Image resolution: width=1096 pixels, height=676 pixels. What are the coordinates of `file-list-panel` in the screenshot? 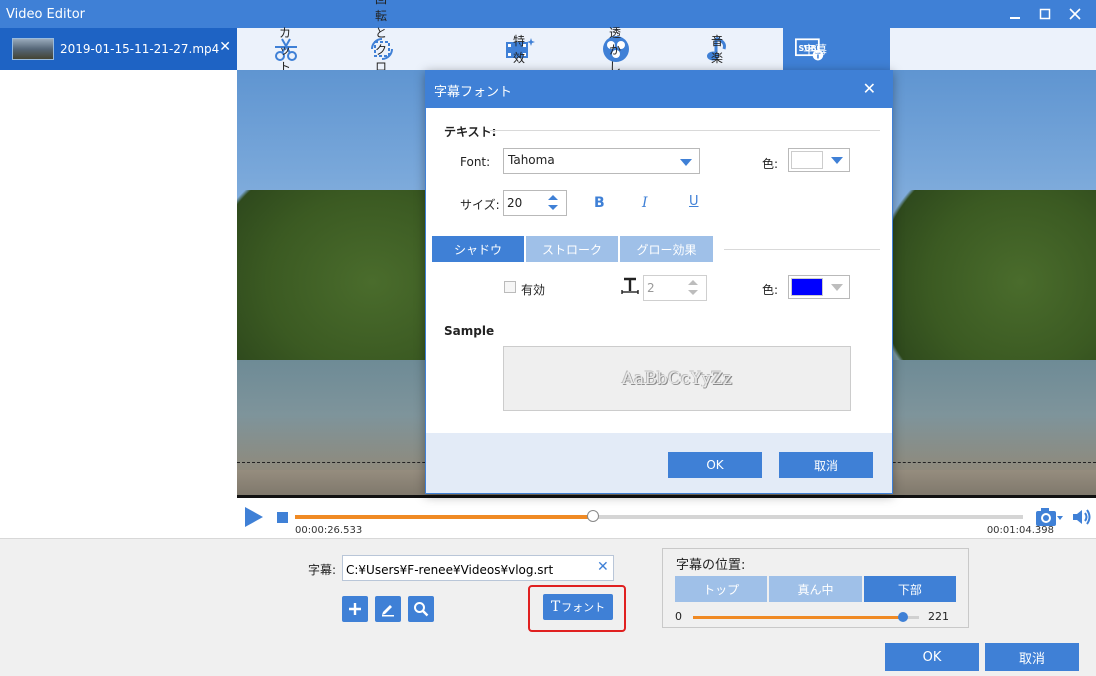 It's located at (118, 304).